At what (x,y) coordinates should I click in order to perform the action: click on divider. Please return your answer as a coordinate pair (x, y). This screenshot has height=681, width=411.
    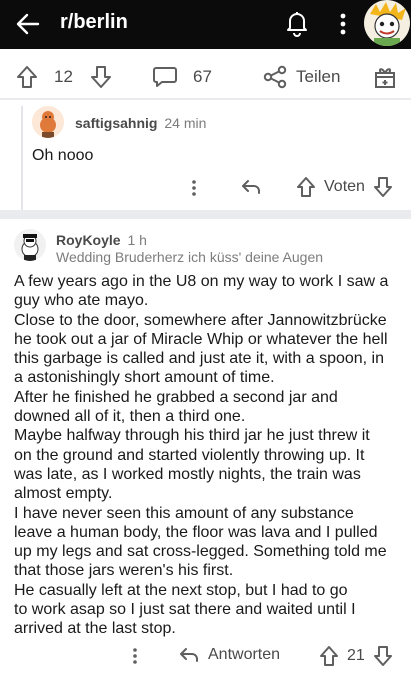
    Looking at the image, I should click on (205, 99).